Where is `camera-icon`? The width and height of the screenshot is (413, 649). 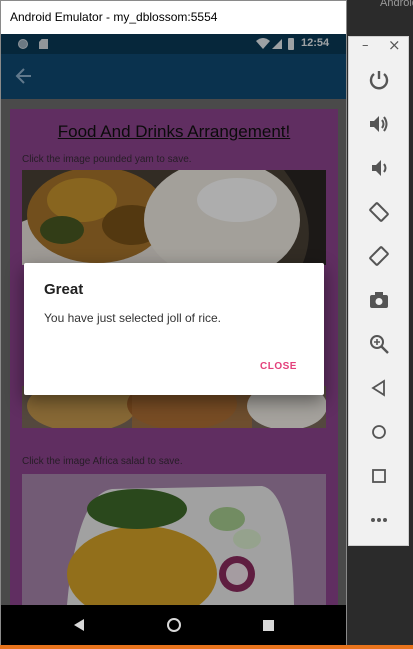 camera-icon is located at coordinates (379, 300).